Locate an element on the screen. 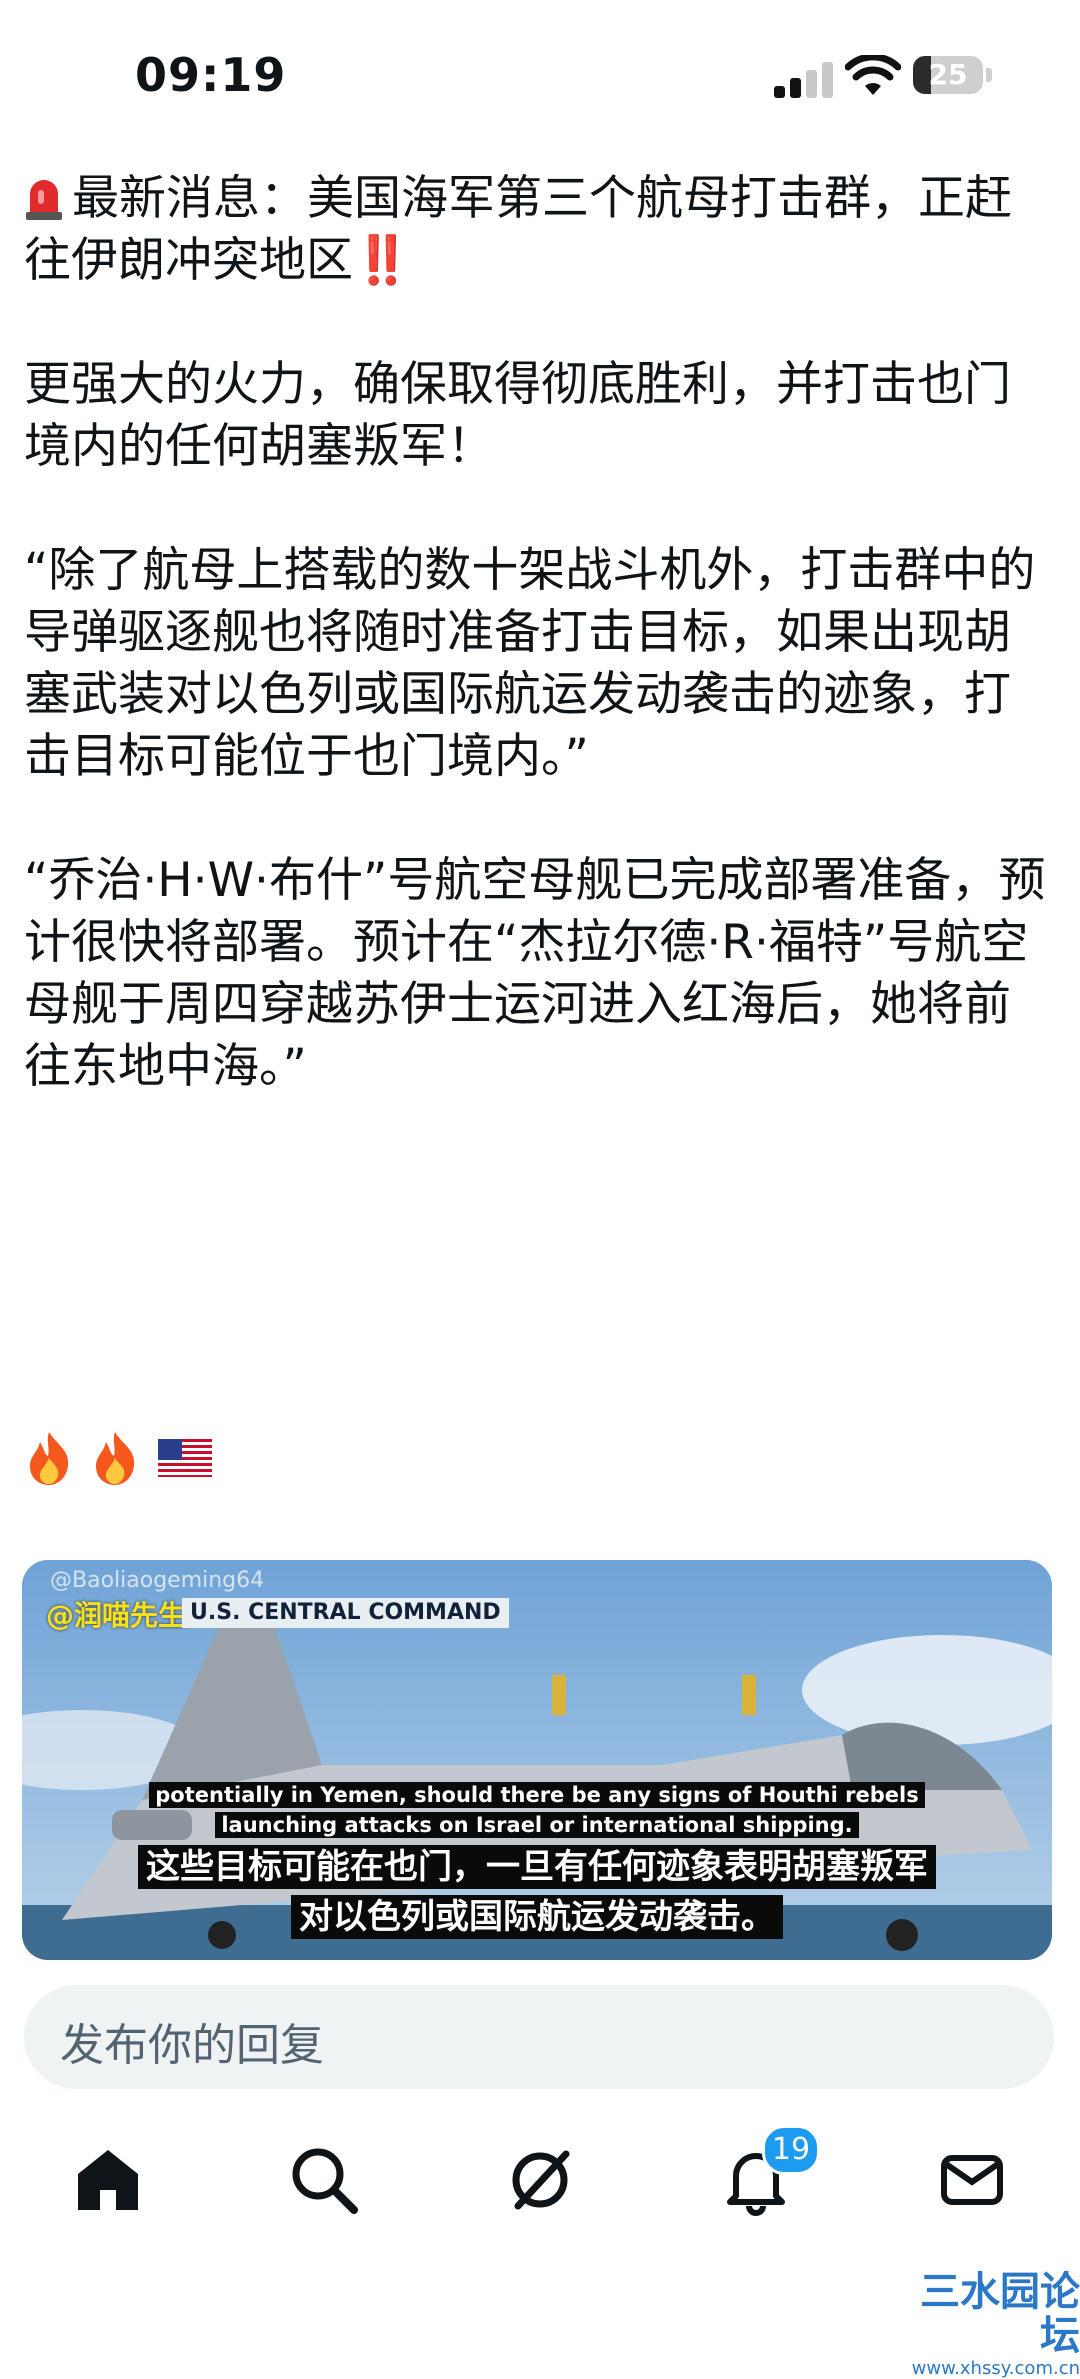  emoji-row is located at coordinates (119, 1457).